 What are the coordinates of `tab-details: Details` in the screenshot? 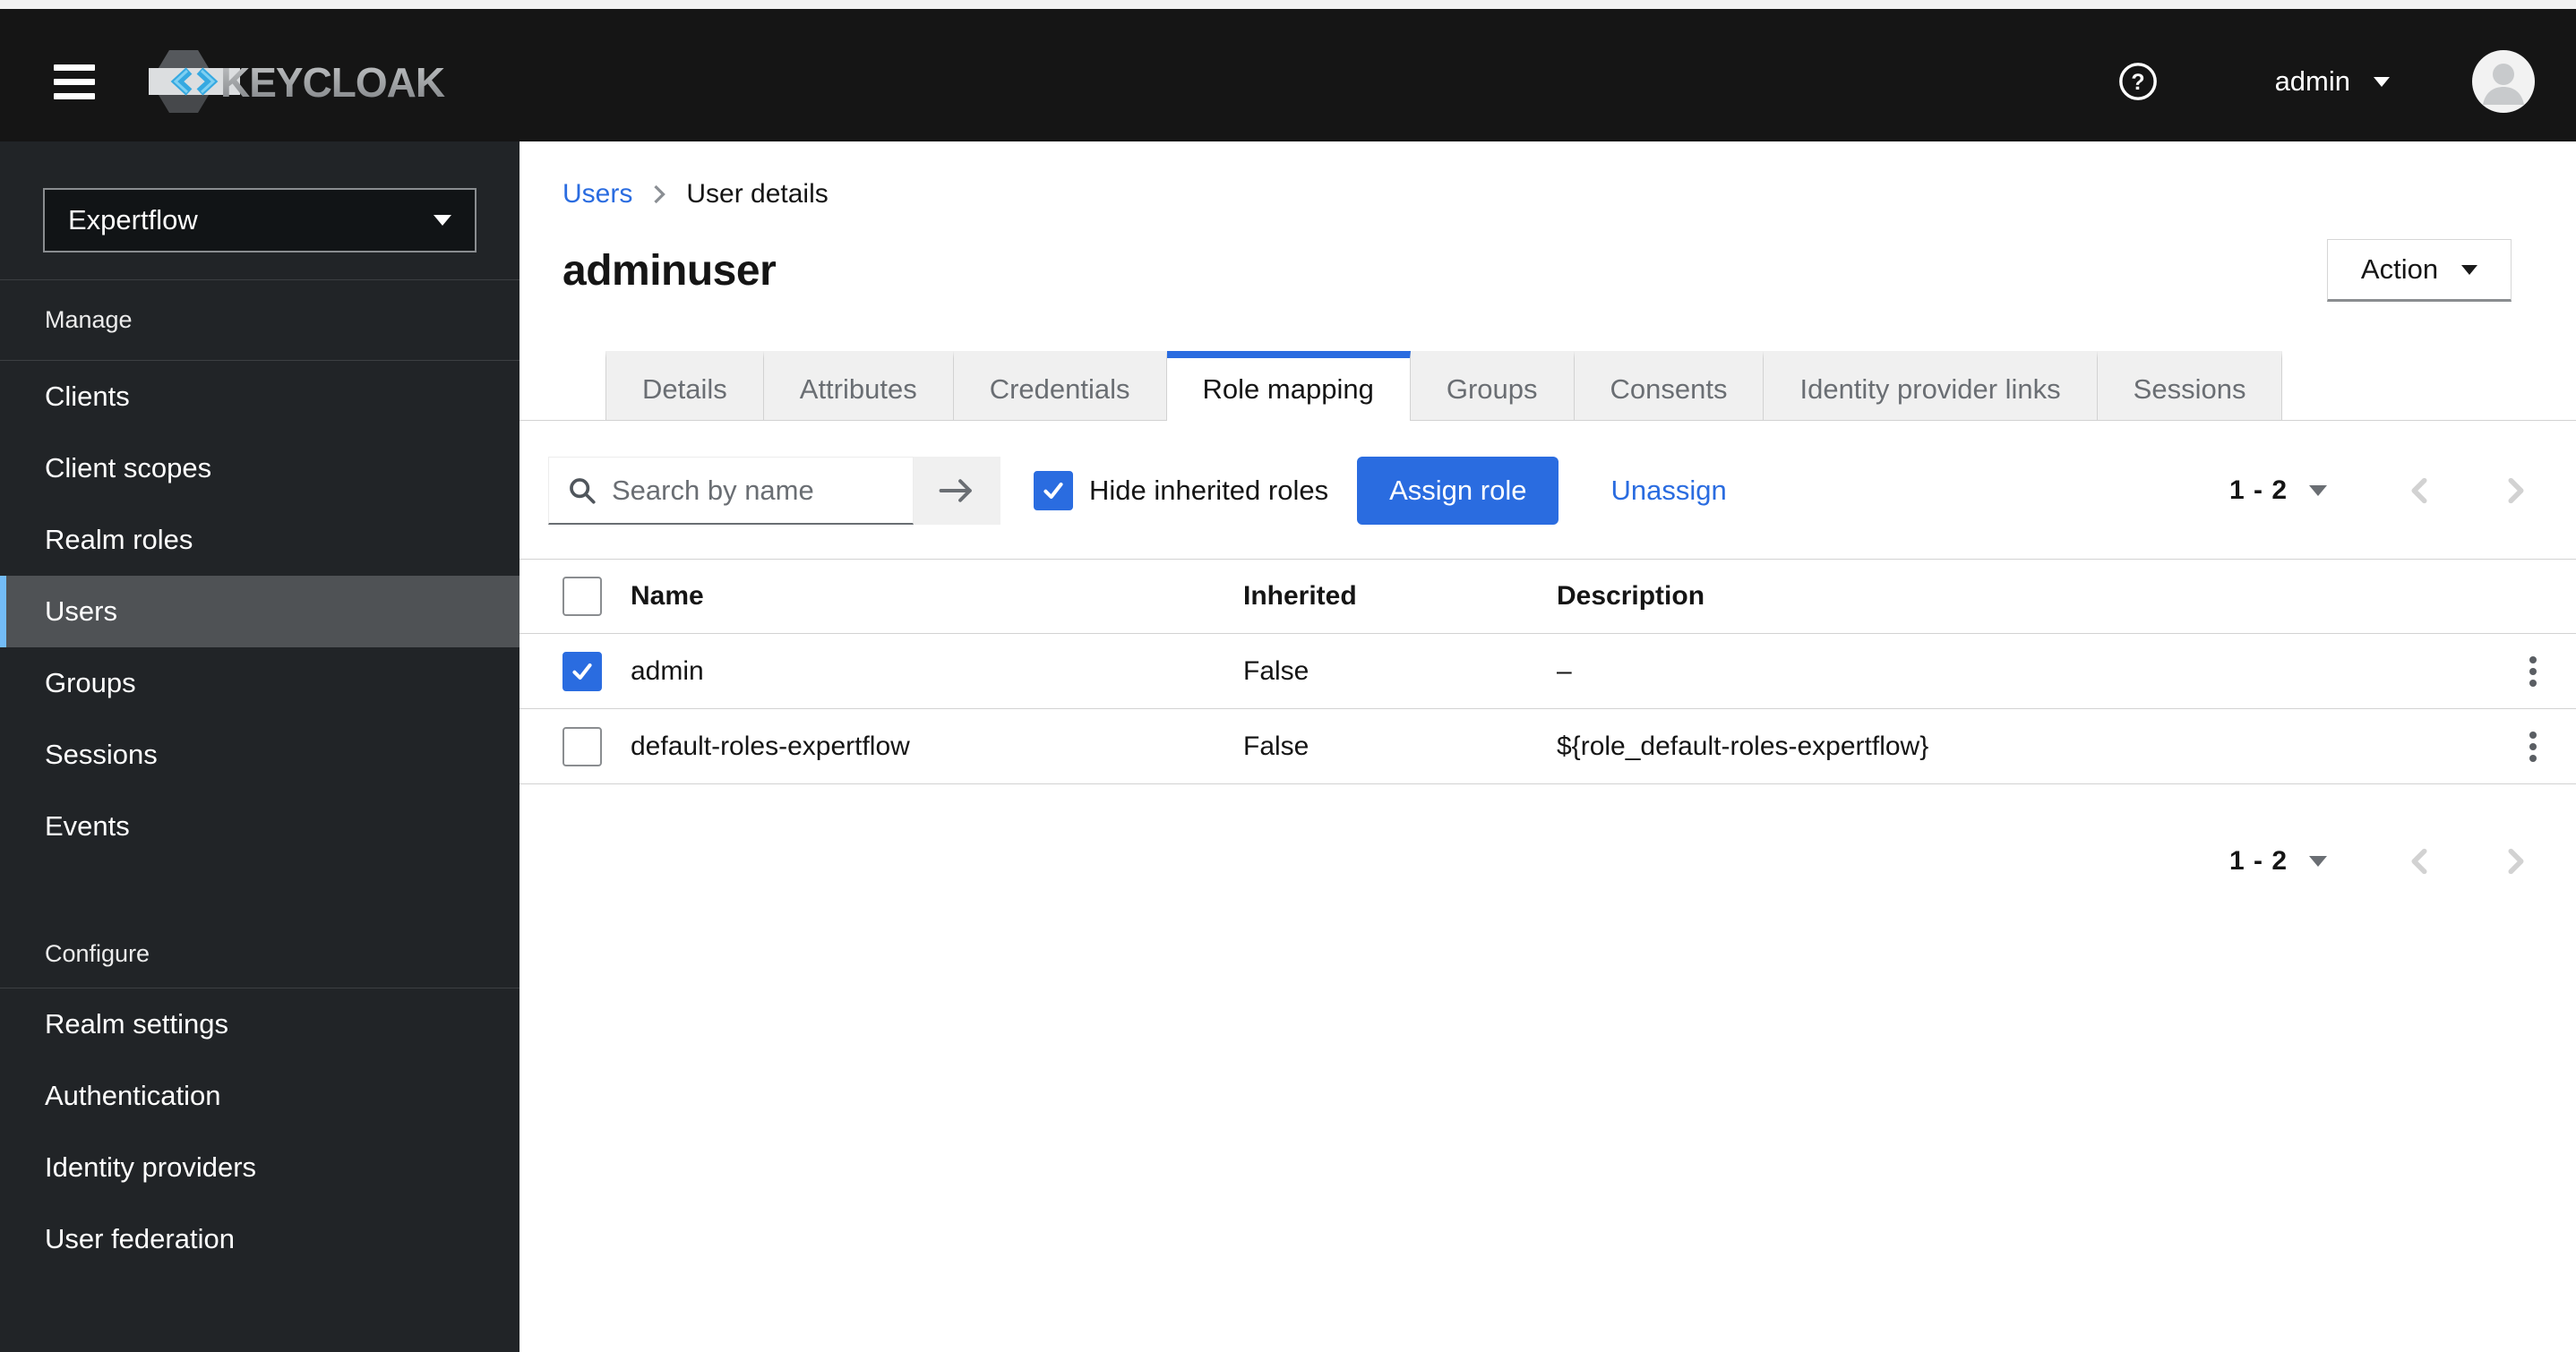 It's located at (684, 386).